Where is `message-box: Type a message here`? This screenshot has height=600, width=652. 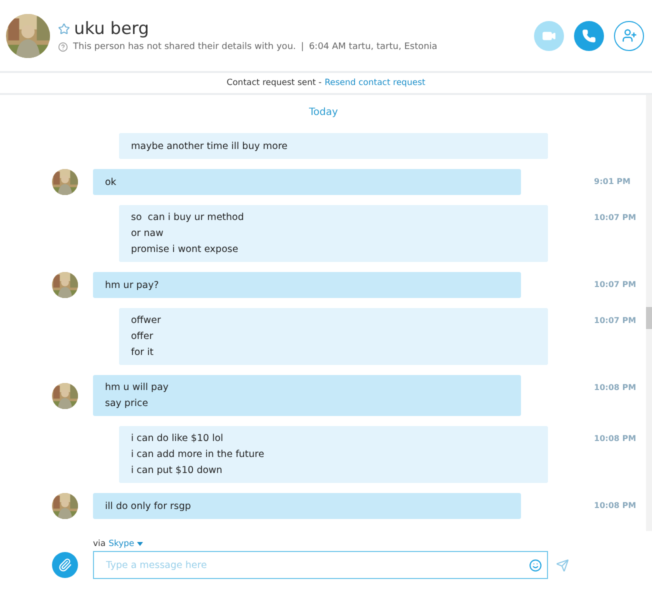 message-box: Type a message here is located at coordinates (320, 565).